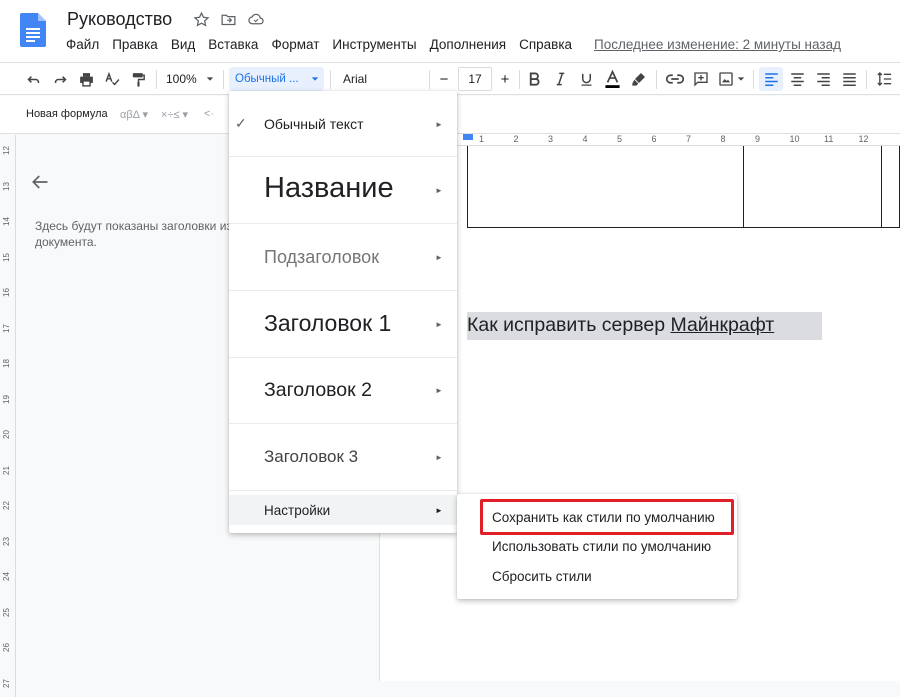  I want to click on font-select: Arial, so click(382, 79).